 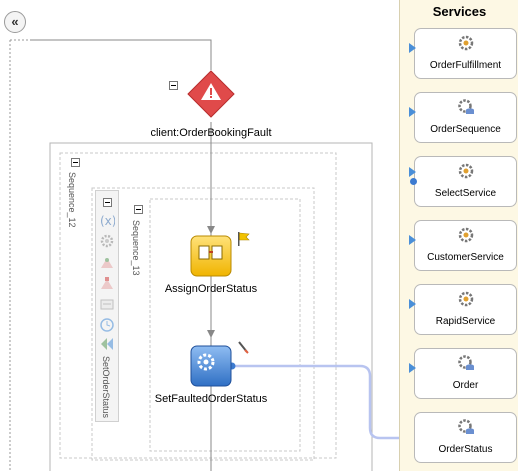 I want to click on service-label: SelectService, so click(x=465, y=193).